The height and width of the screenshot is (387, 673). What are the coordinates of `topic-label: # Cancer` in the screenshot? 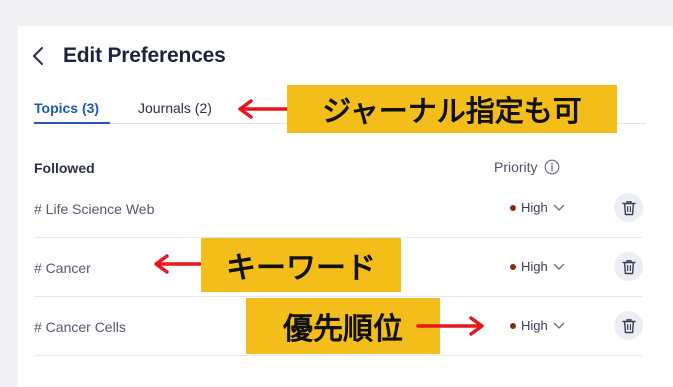 It's located at (62, 268).